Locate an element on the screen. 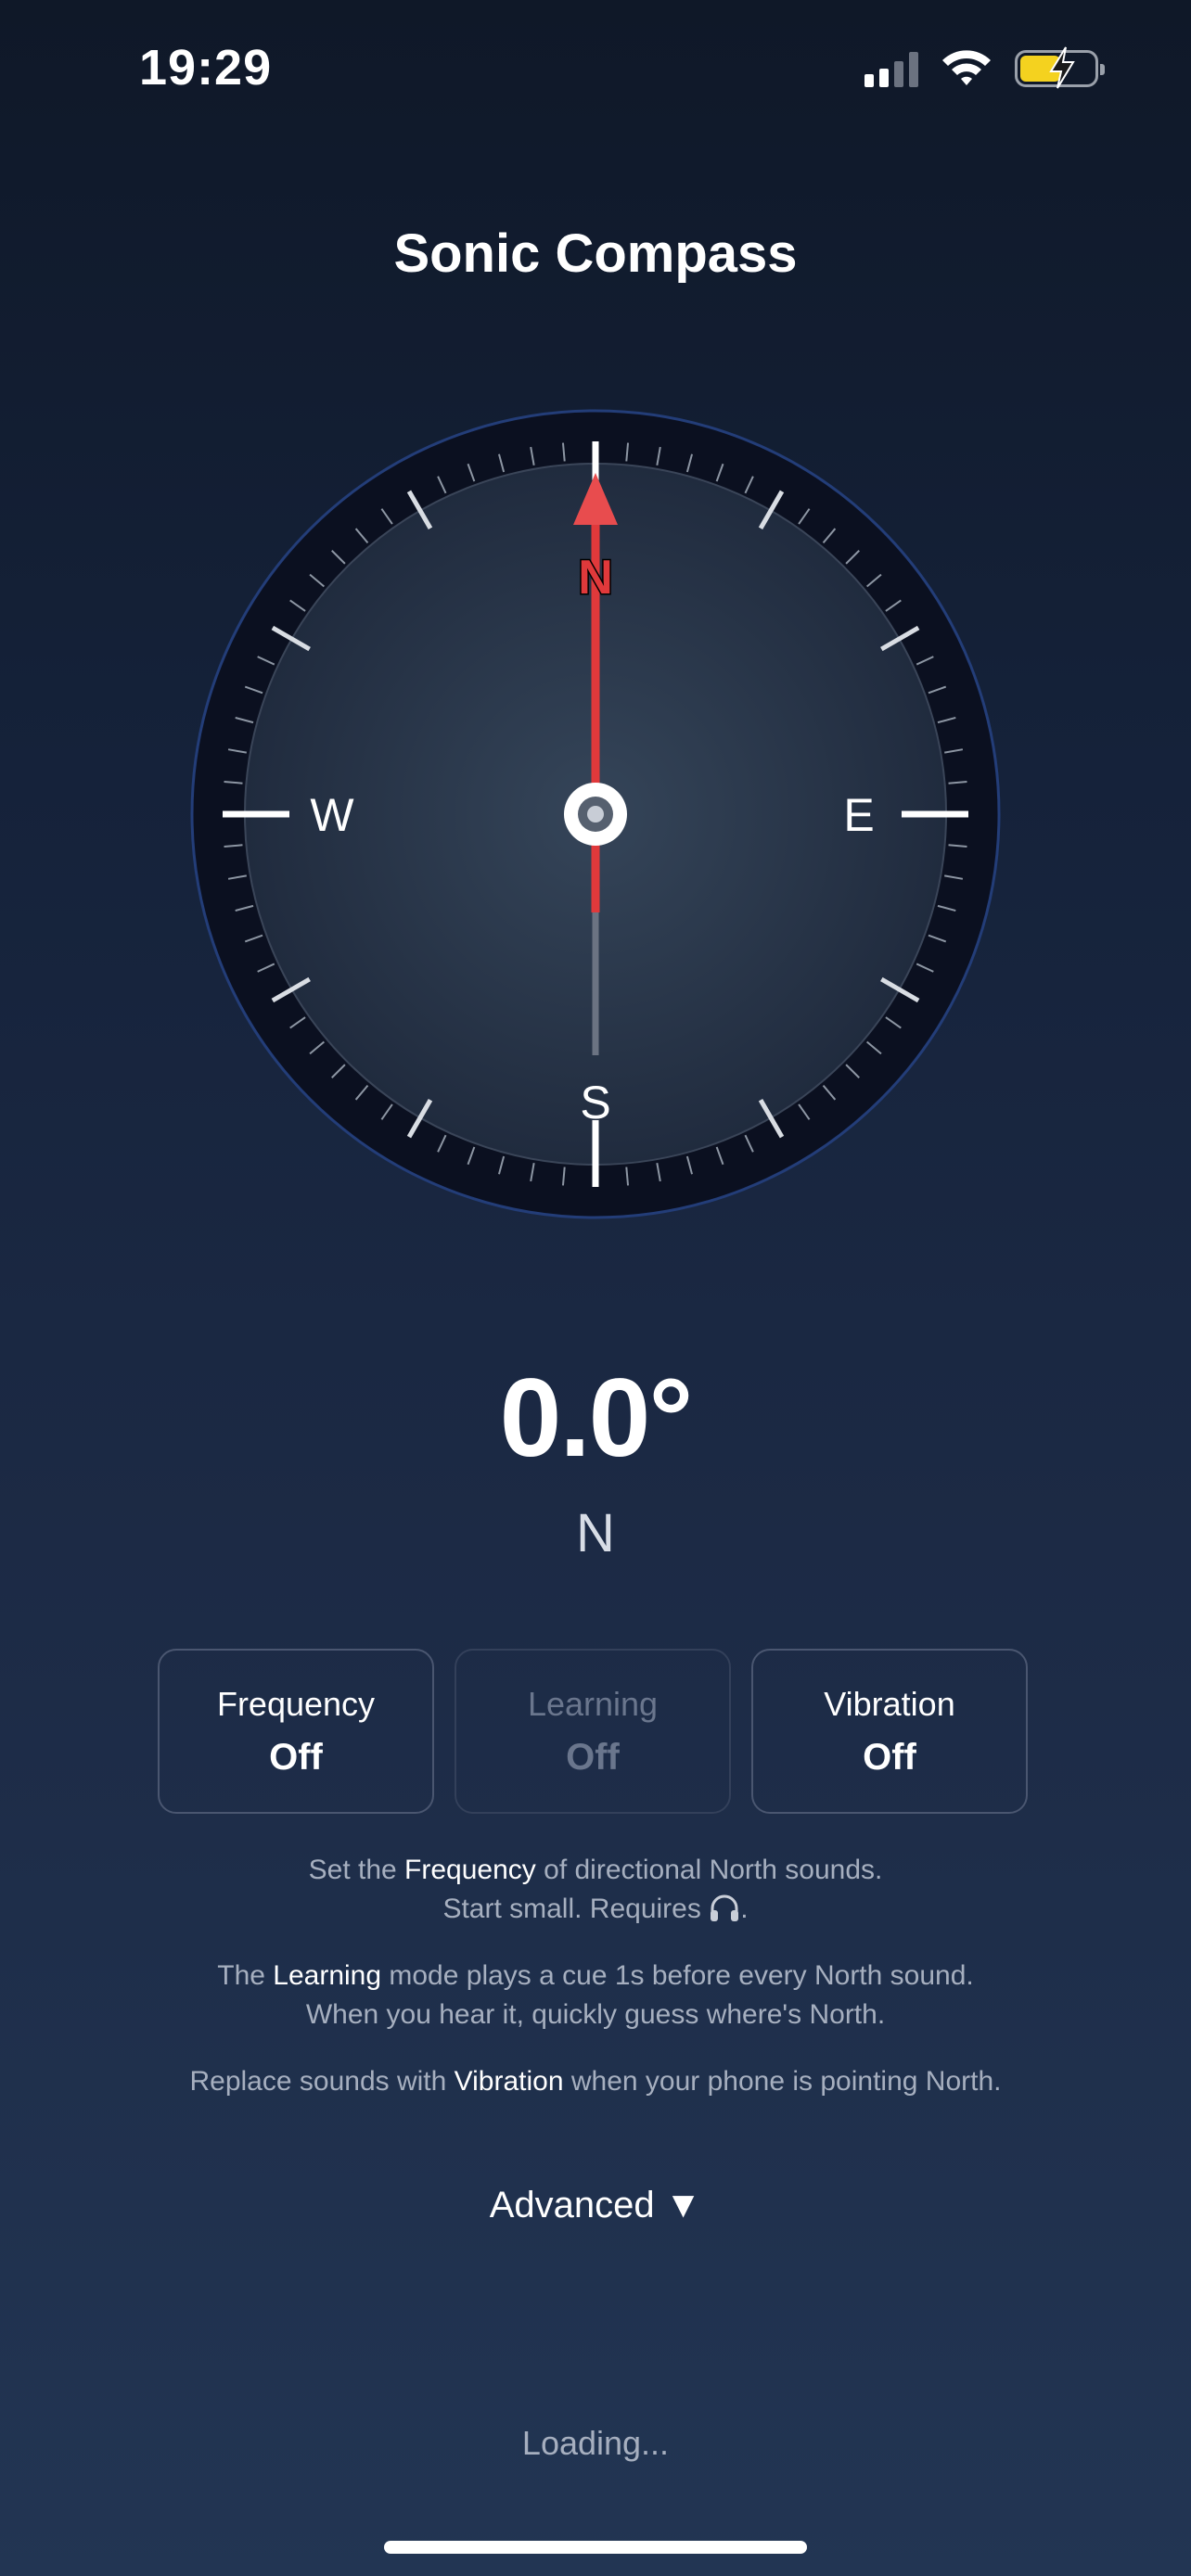 The image size is (1191, 2576). cardinal-north: N is located at coordinates (595, 578).